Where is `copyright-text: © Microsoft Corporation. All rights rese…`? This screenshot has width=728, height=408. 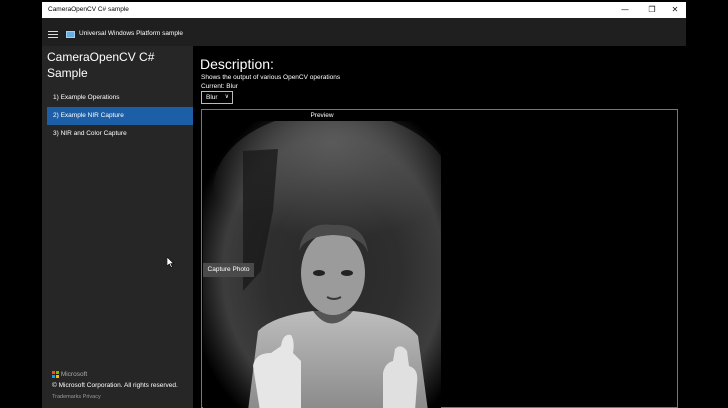
copyright-text: © Microsoft Corporation. All rights rese… is located at coordinates (115, 386).